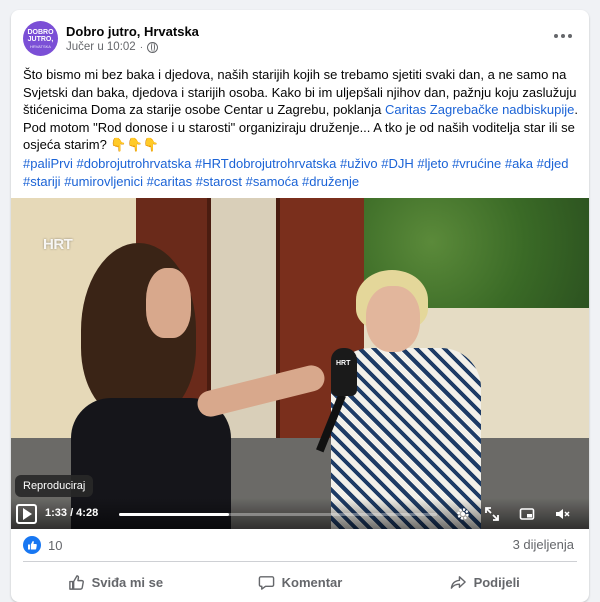  I want to click on avatar-text: DOBRO JUTRO,, so click(40, 35).